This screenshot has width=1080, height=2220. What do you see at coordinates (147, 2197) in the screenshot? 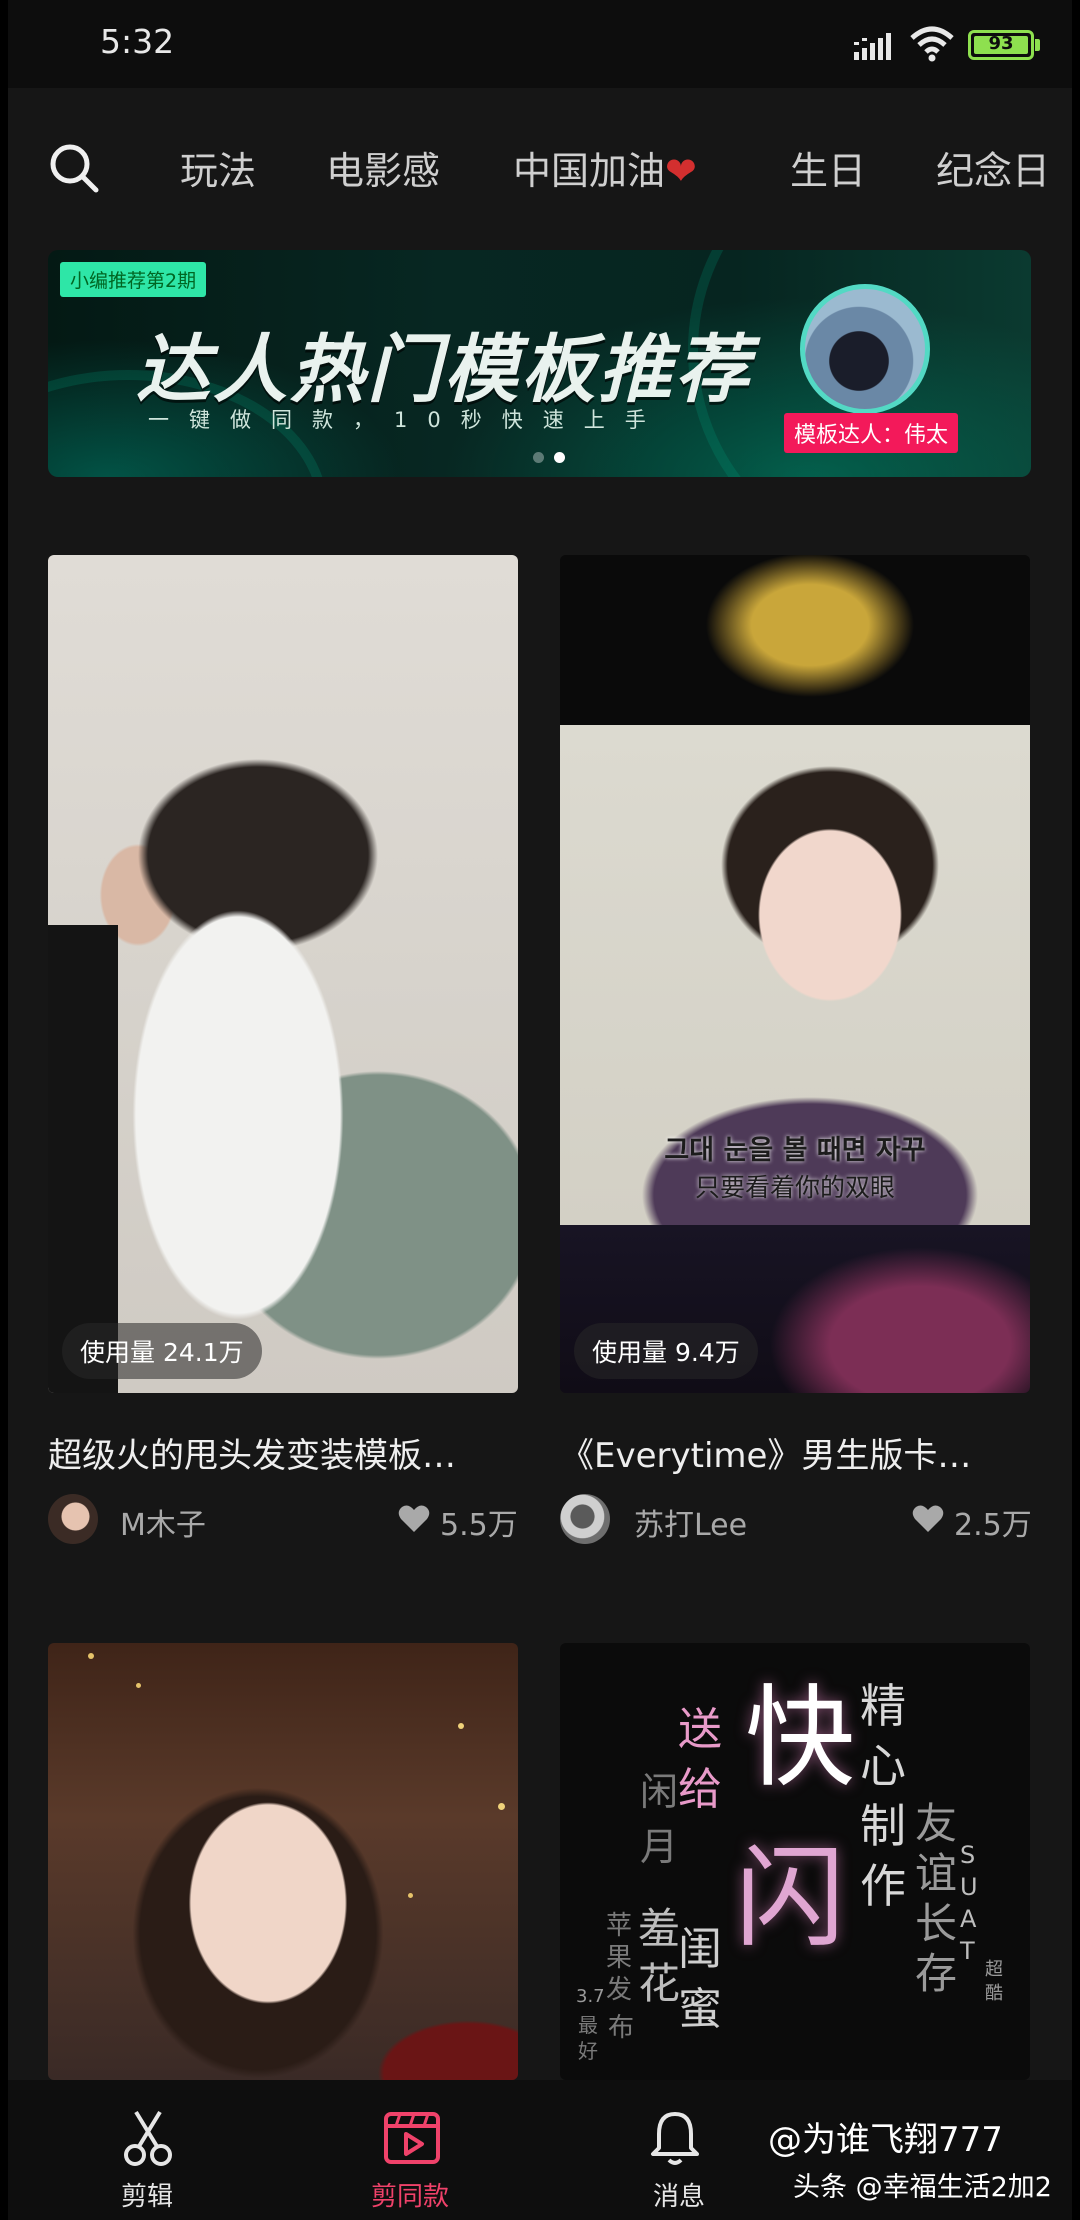
I see `nav-edit-label: 剪辑` at bounding box center [147, 2197].